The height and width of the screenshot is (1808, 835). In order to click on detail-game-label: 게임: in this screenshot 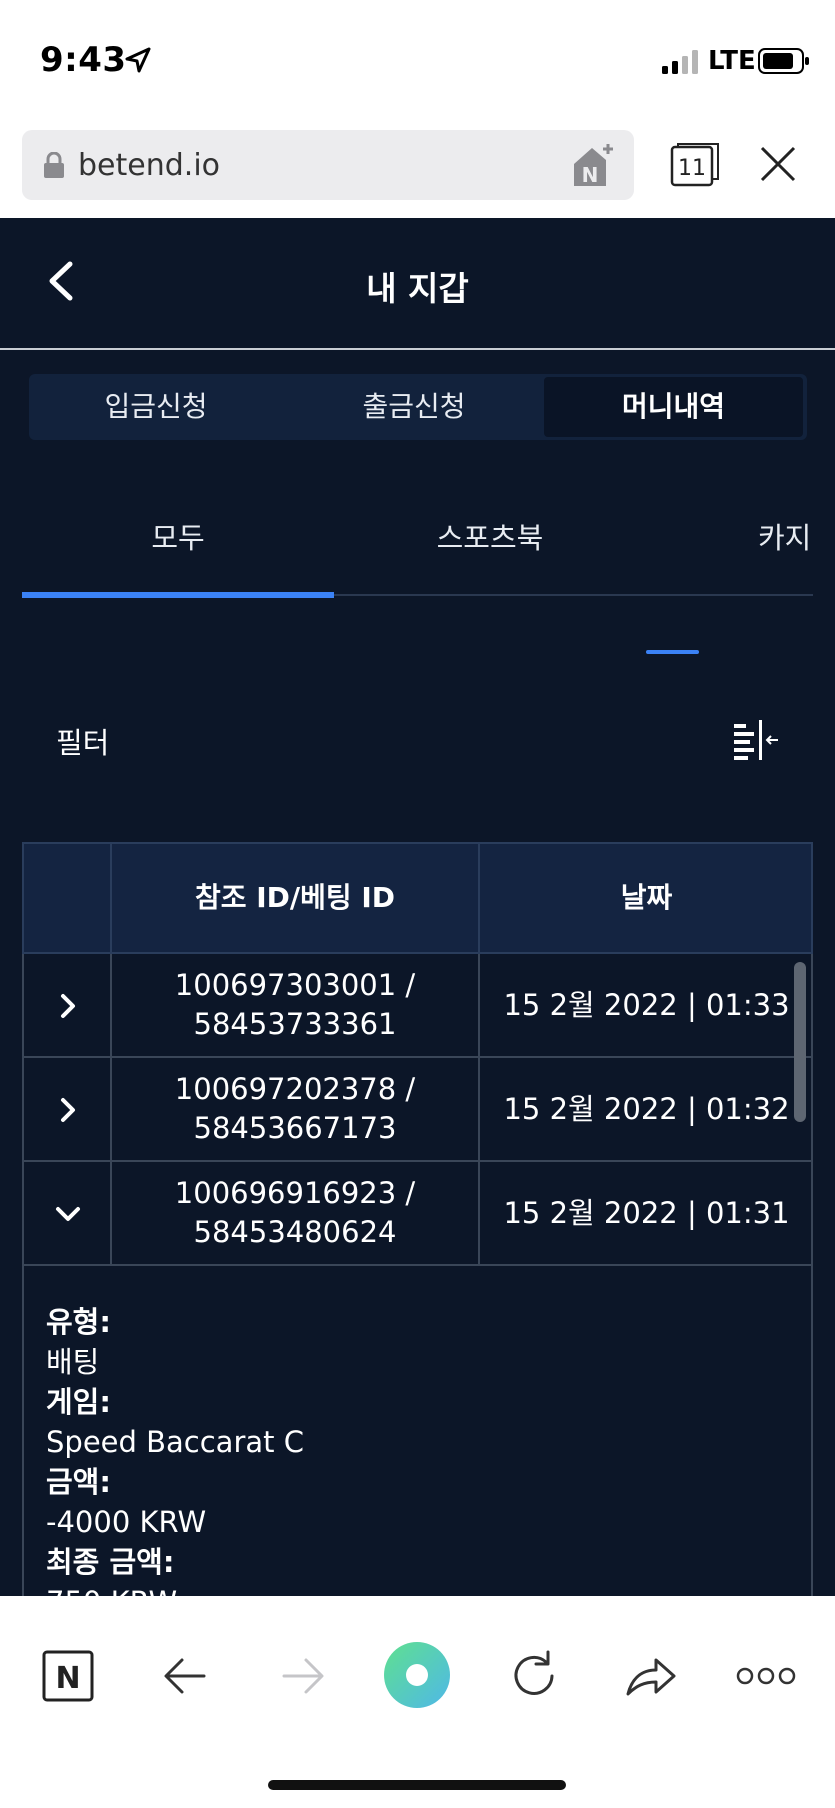, I will do `click(78, 1402)`.